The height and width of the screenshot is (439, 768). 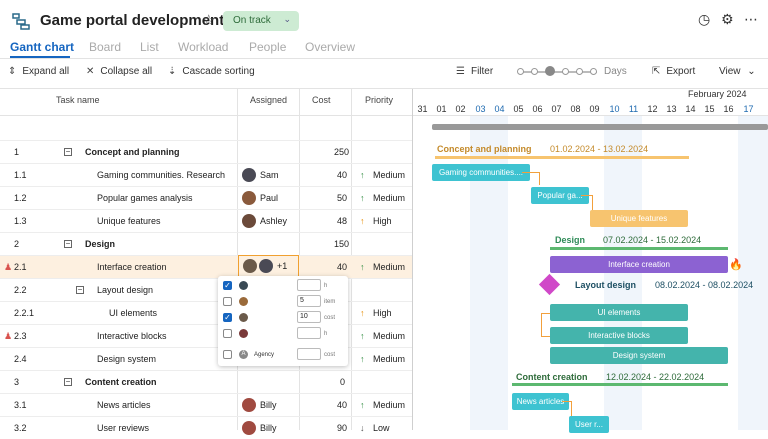 What do you see at coordinates (321, 100) in the screenshot?
I see `column-header-cost: Cost` at bounding box center [321, 100].